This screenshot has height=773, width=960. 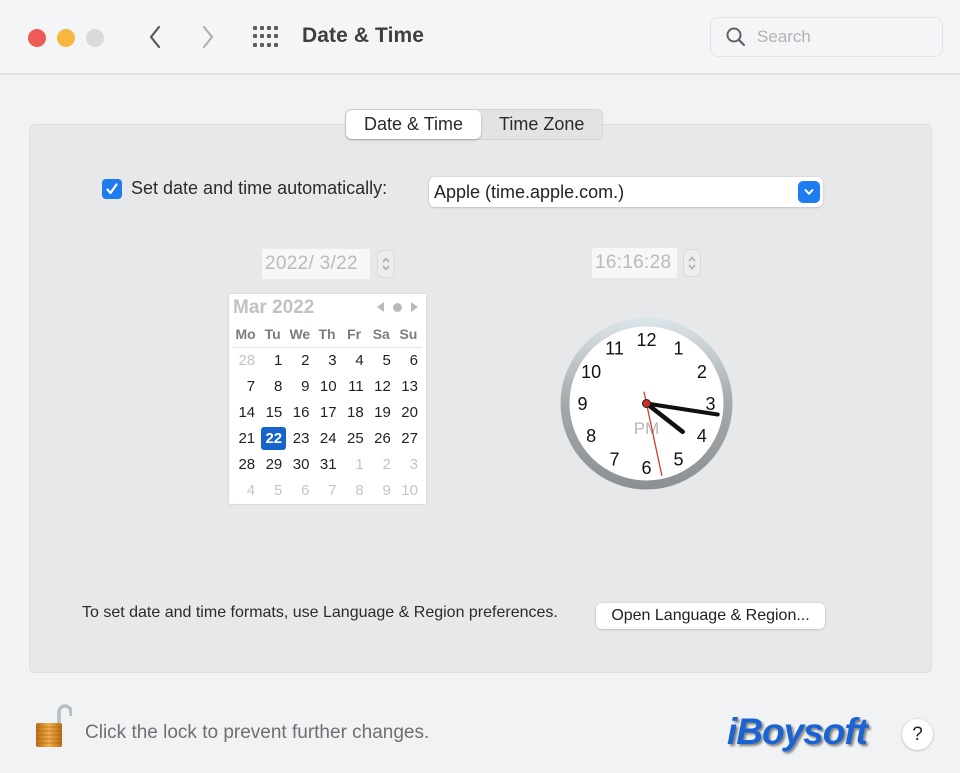 I want to click on calendar-nav, so click(x=397, y=307).